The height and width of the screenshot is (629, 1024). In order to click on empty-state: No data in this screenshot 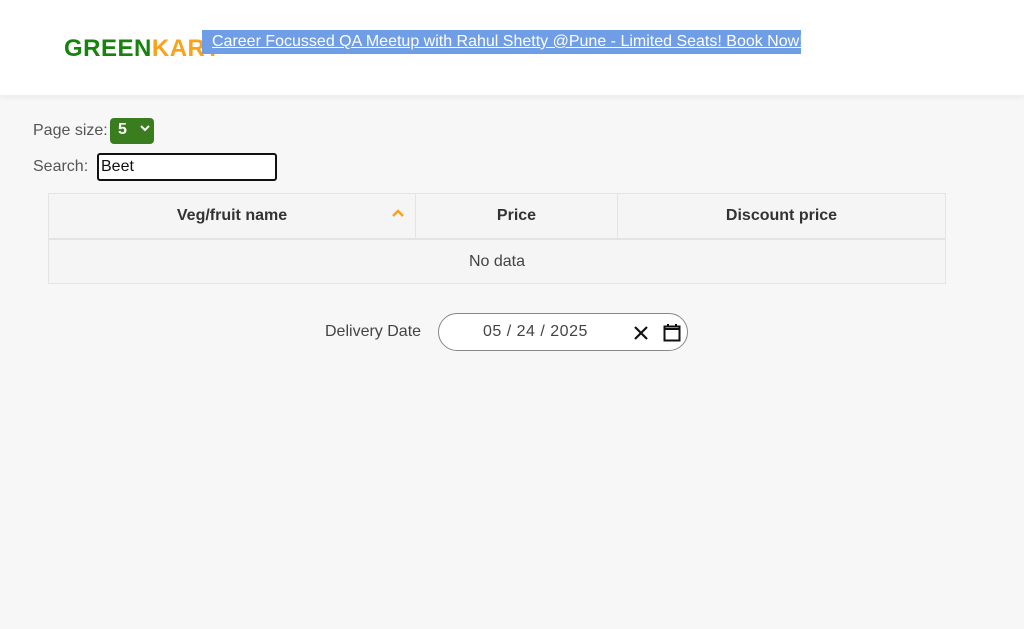, I will do `click(497, 261)`.